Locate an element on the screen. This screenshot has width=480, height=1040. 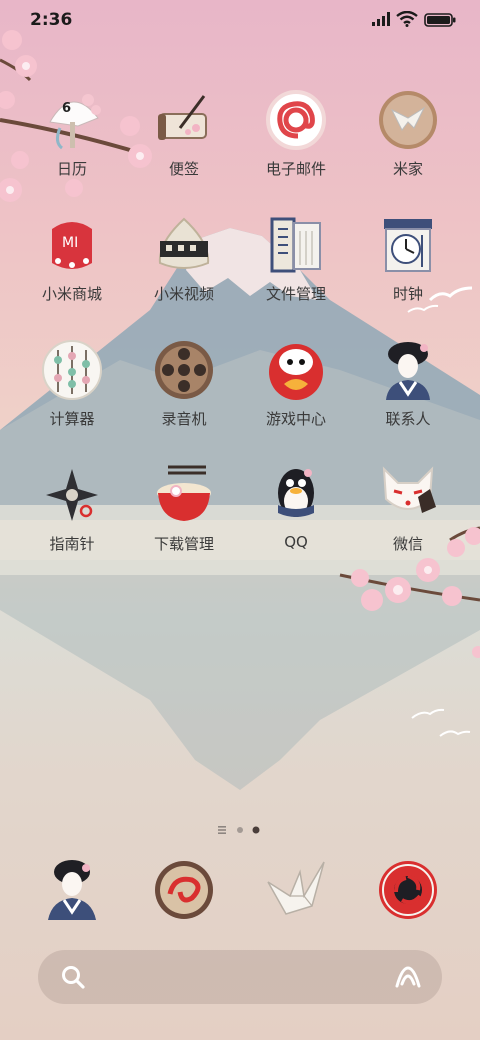
search-icon is located at coordinates (73, 977).